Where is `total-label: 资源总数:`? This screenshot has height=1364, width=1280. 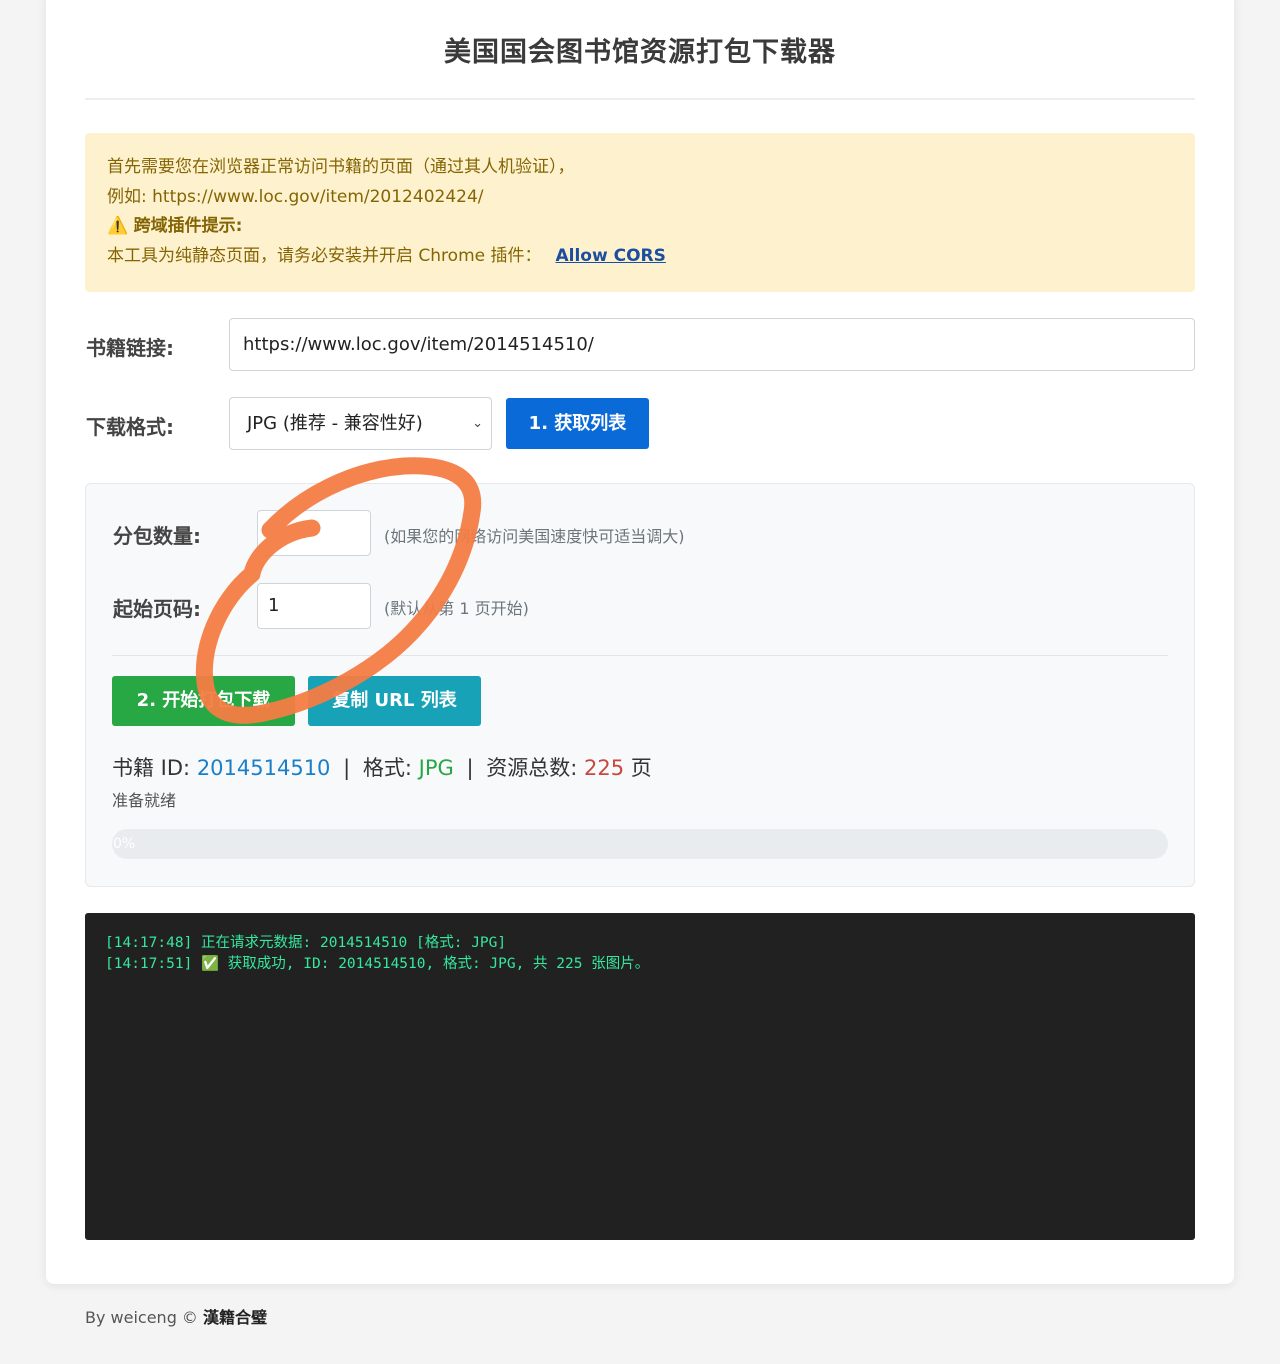 total-label: 资源总数: is located at coordinates (532, 768).